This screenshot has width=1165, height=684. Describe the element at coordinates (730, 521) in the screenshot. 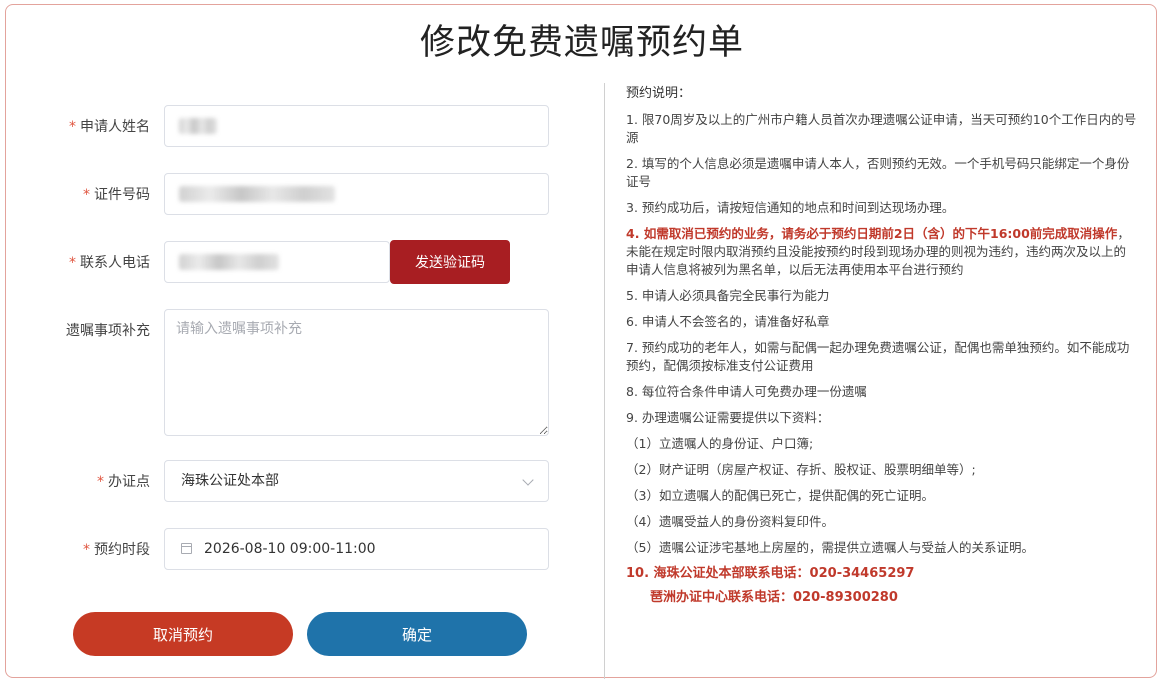

I see `material-item: （4）遗嘱受益人的身份资料复印件。` at that location.